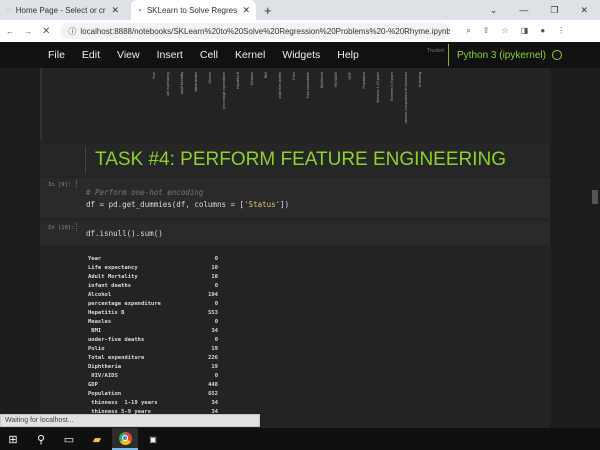  What do you see at coordinates (125, 439) in the screenshot?
I see `chrome-icon` at bounding box center [125, 439].